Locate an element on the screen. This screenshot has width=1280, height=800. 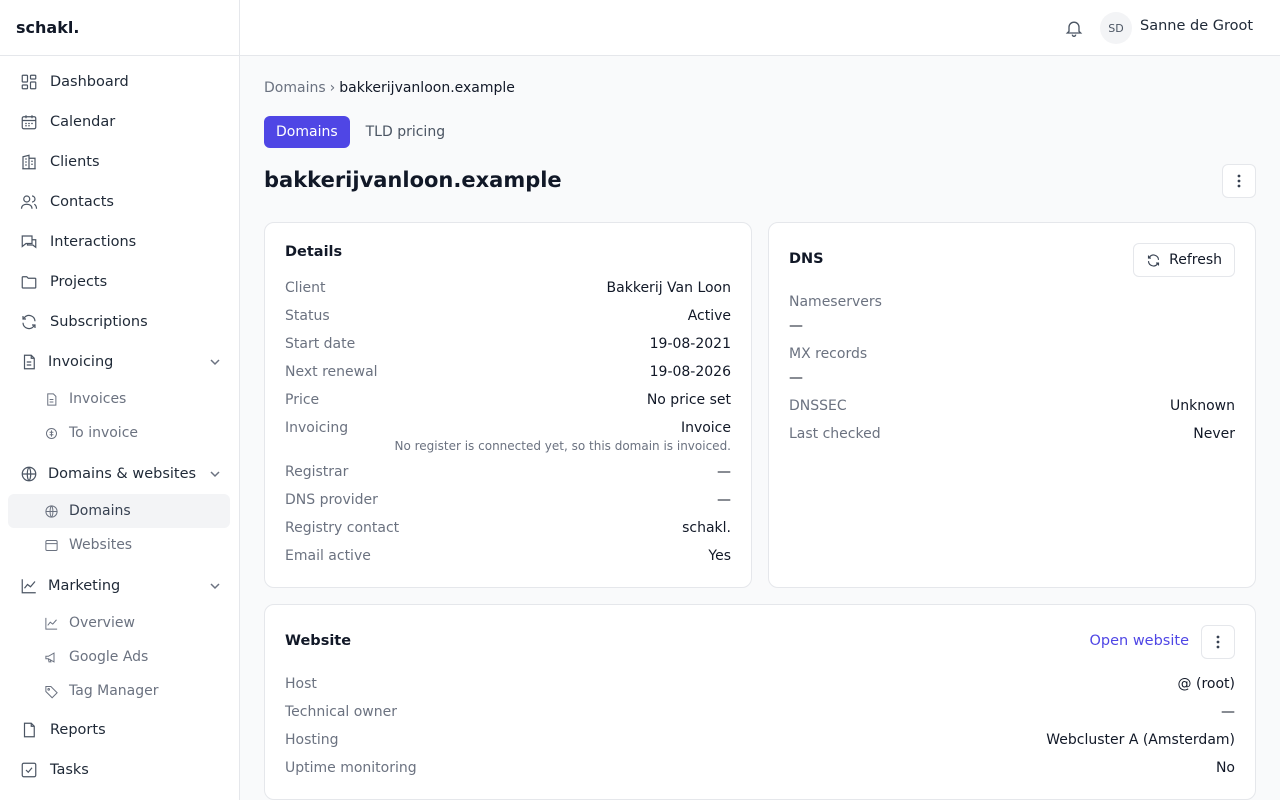
detail-label: Start date is located at coordinates (320, 344).